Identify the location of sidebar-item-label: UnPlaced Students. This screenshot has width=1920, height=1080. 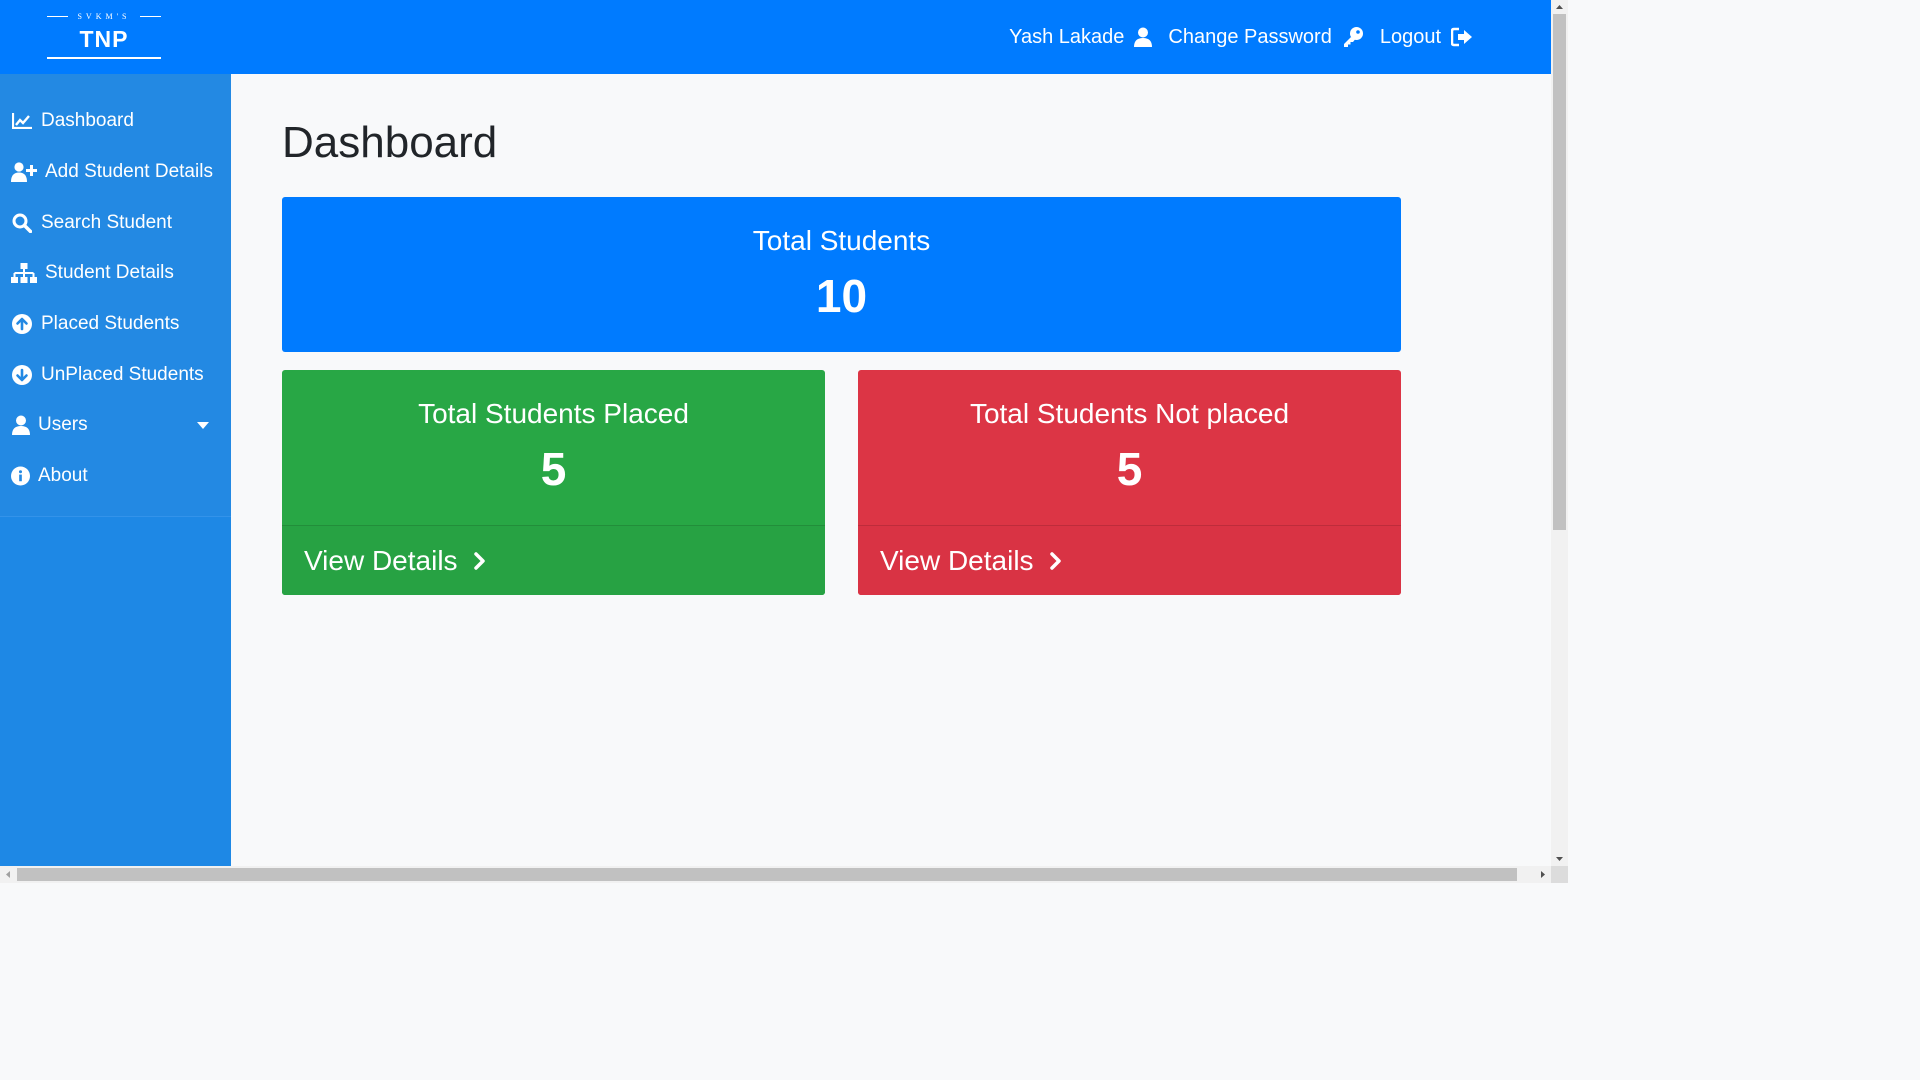
(122, 374).